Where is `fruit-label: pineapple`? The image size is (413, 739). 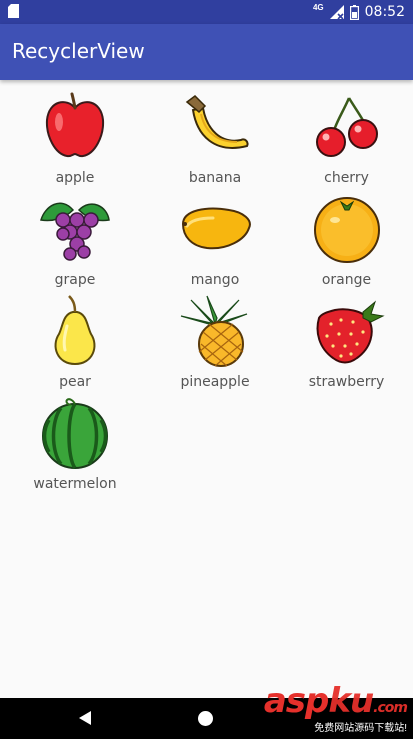
fruit-label: pineapple is located at coordinates (215, 382).